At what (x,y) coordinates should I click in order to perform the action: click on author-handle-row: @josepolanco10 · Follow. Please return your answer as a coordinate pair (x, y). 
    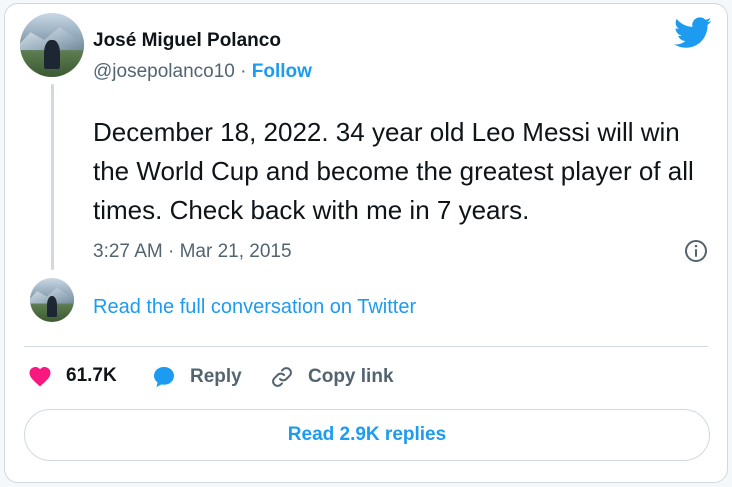
    Looking at the image, I should click on (202, 72).